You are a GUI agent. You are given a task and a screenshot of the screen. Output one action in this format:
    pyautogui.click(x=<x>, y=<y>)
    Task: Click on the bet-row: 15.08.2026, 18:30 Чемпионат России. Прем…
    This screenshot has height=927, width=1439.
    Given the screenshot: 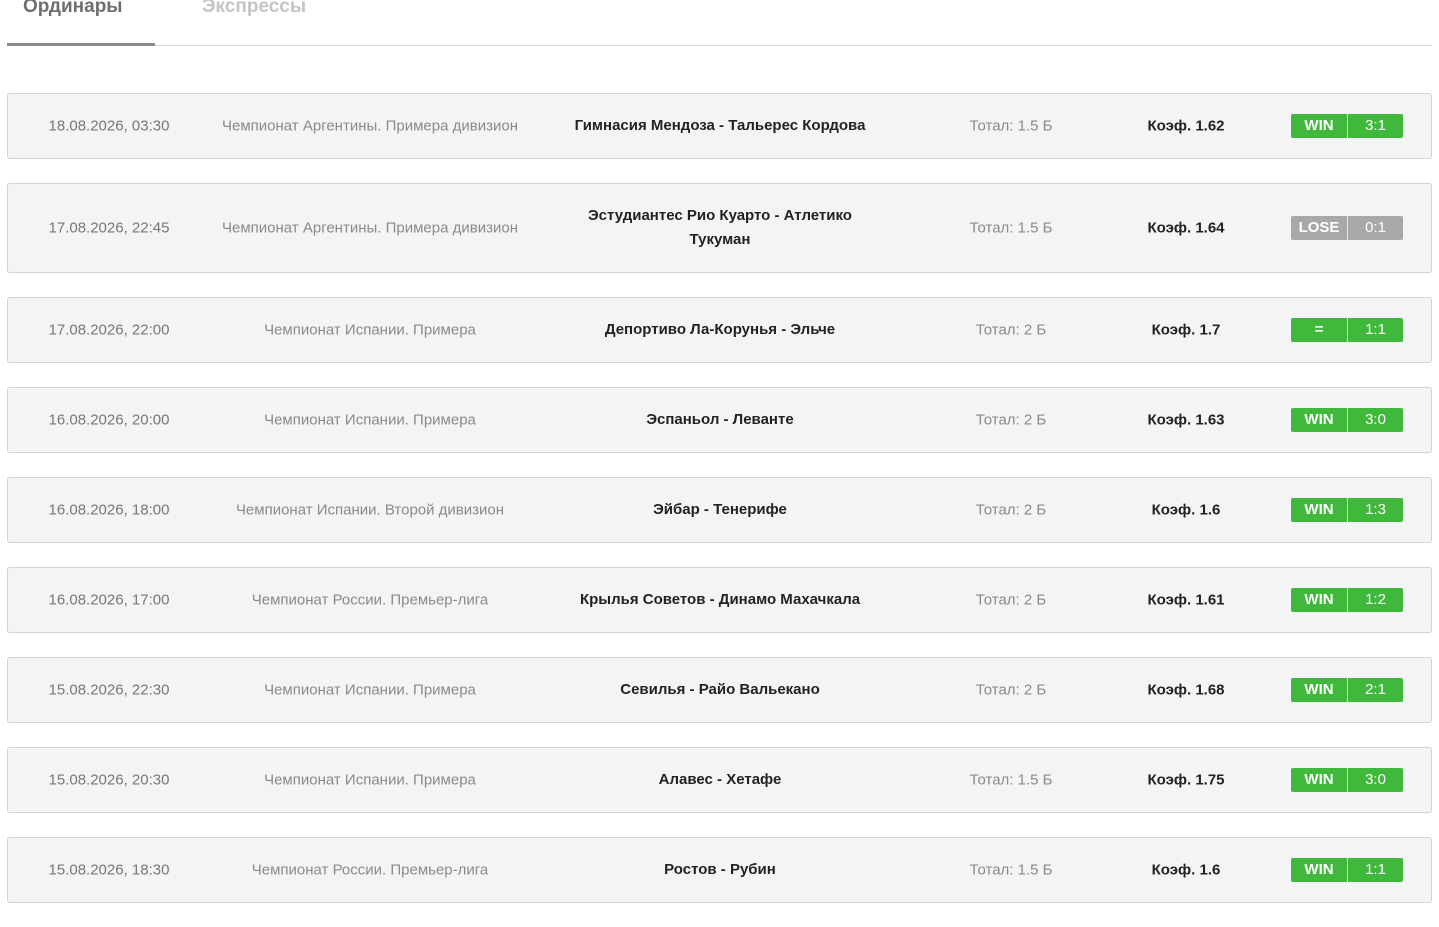 What is the action you would take?
    pyautogui.click(x=719, y=870)
    